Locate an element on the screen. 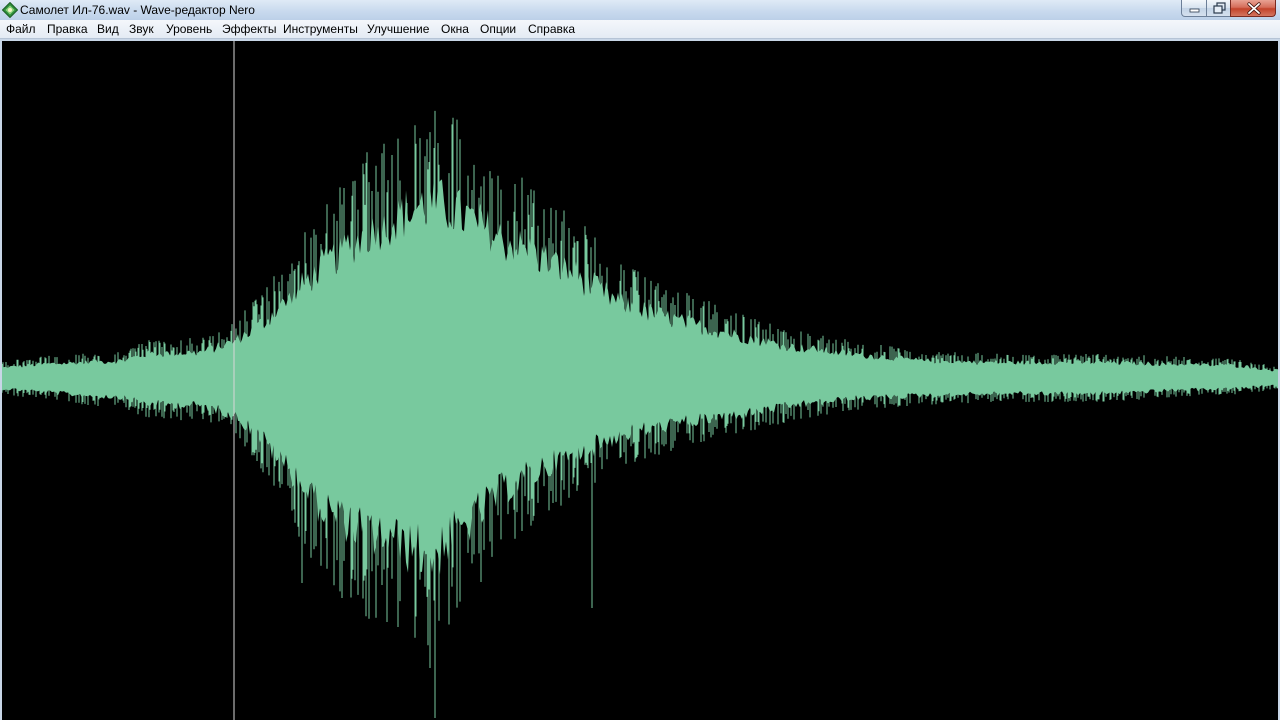 The image size is (1280, 720). nero-wave-editor-icon is located at coordinates (10, 10).